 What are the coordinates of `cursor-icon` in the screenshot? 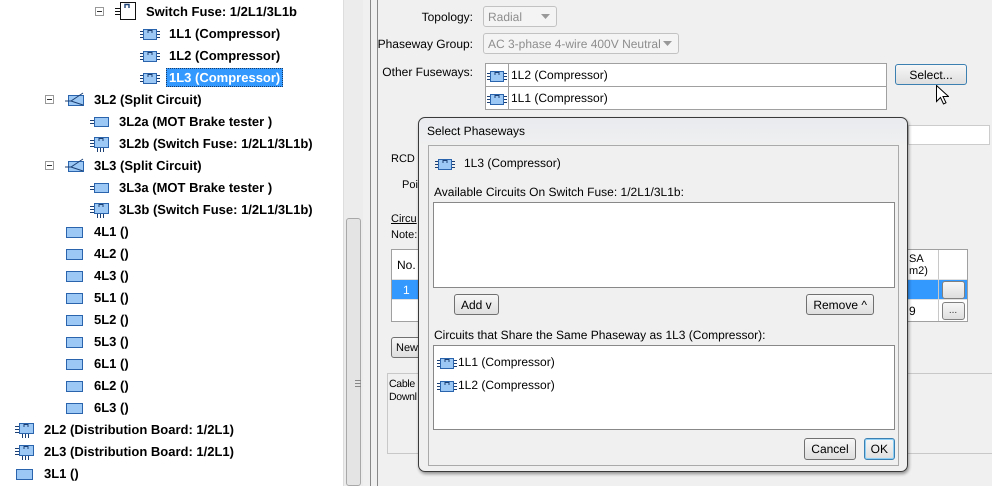 It's located at (942, 95).